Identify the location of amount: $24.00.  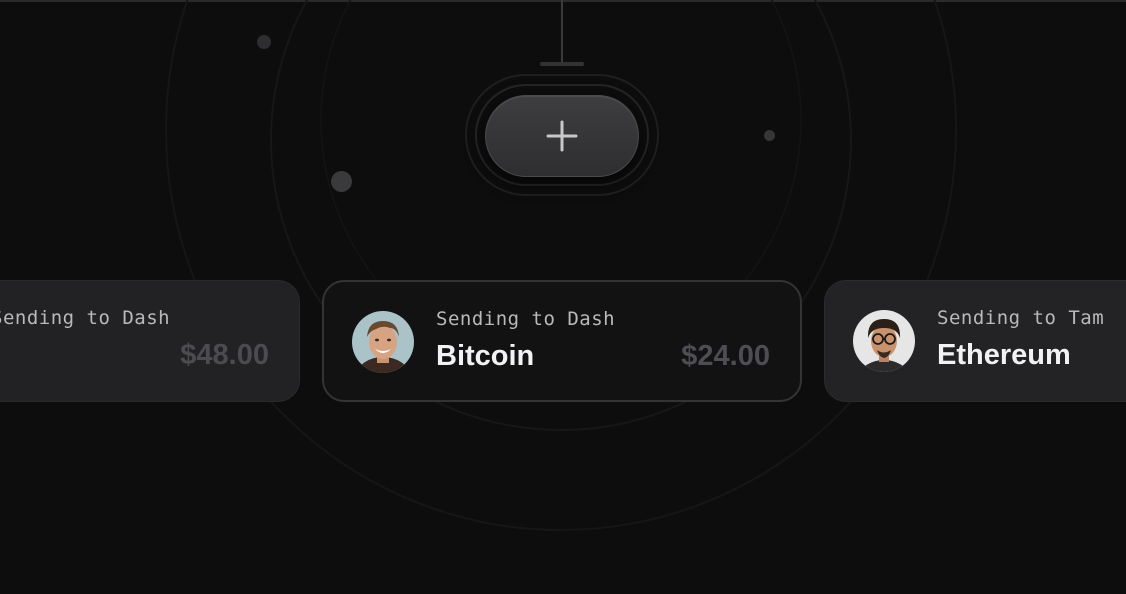
(725, 356).